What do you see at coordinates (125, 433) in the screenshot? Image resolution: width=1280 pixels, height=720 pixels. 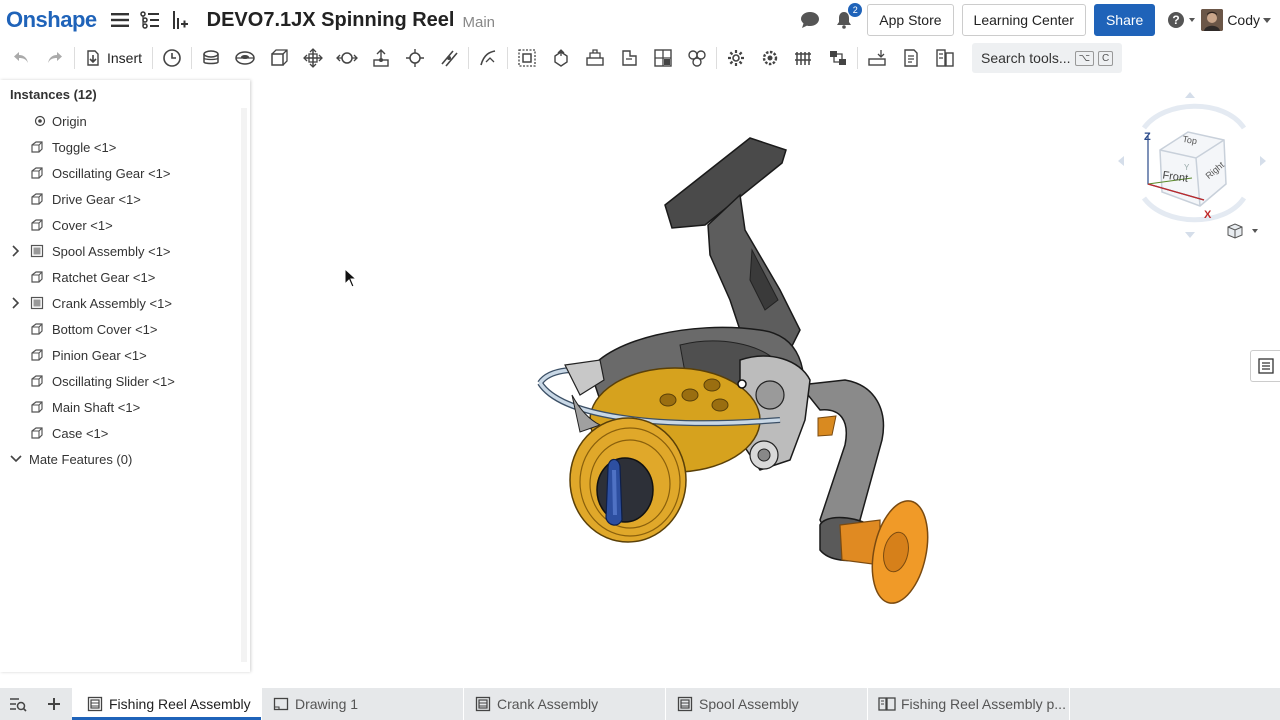 I see `instance-item: Case <1>` at bounding box center [125, 433].